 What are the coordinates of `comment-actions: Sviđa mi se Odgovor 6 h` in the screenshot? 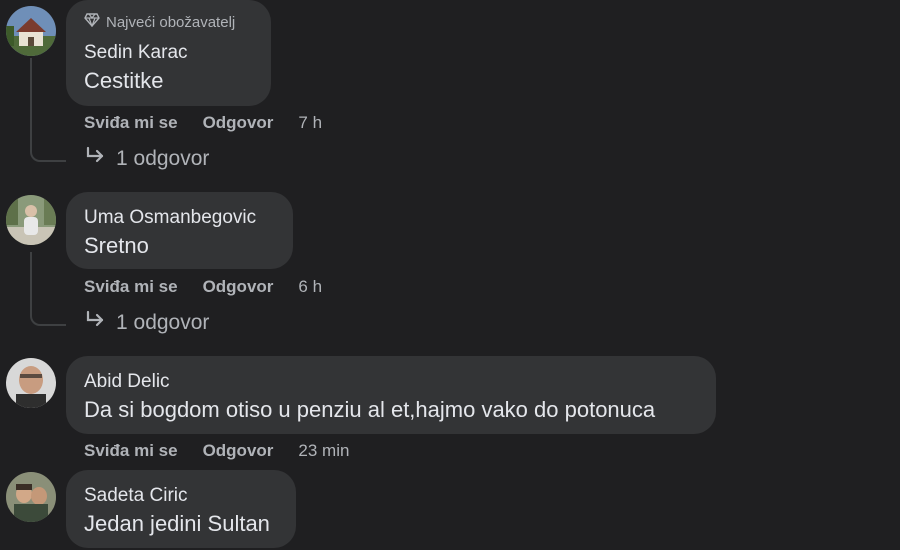 It's located at (203, 287).